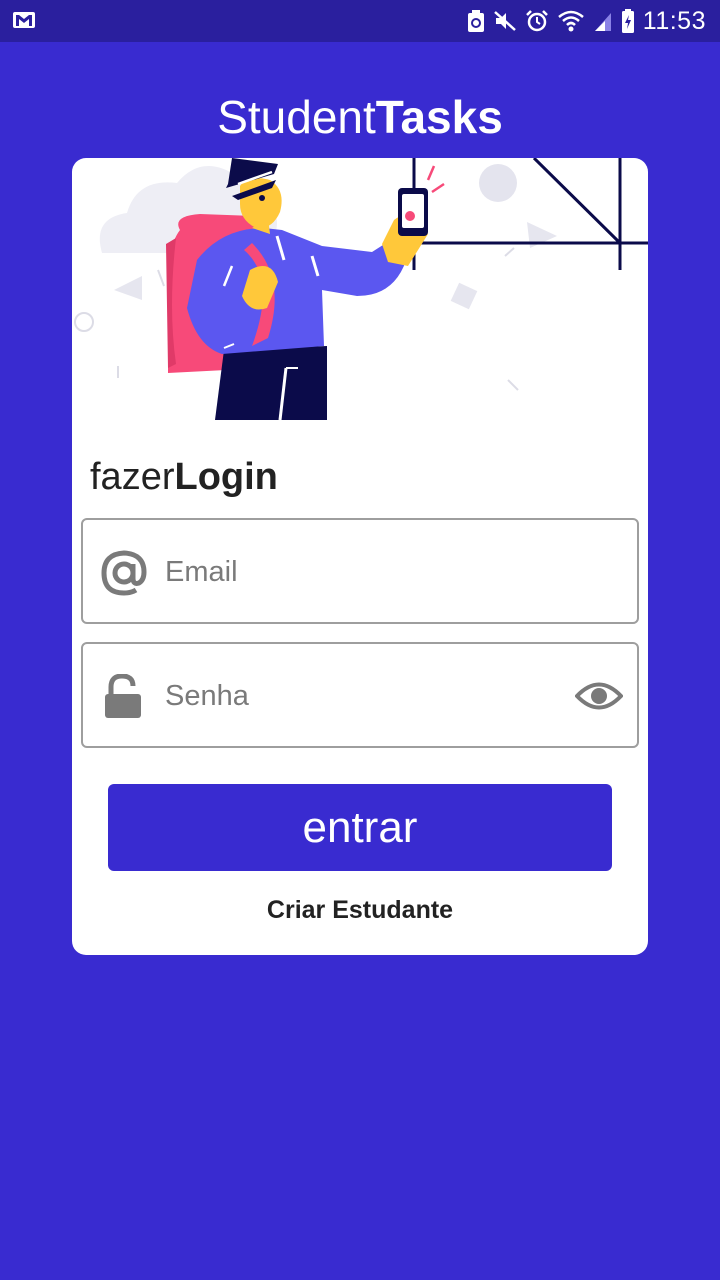  Describe the element at coordinates (360, 827) in the screenshot. I see `enter-button: entrar` at that location.